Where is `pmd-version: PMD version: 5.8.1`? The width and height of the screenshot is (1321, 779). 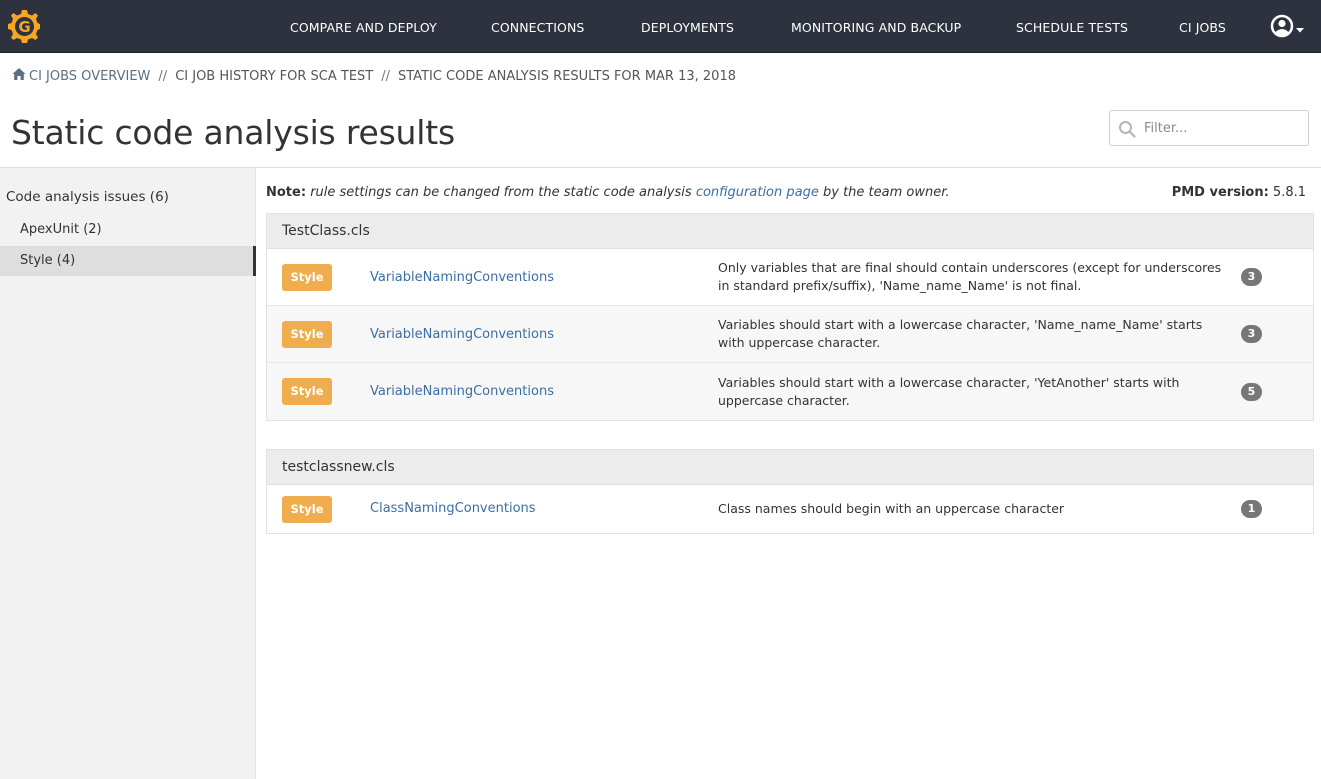 pmd-version: PMD version: 5.8.1 is located at coordinates (1239, 193).